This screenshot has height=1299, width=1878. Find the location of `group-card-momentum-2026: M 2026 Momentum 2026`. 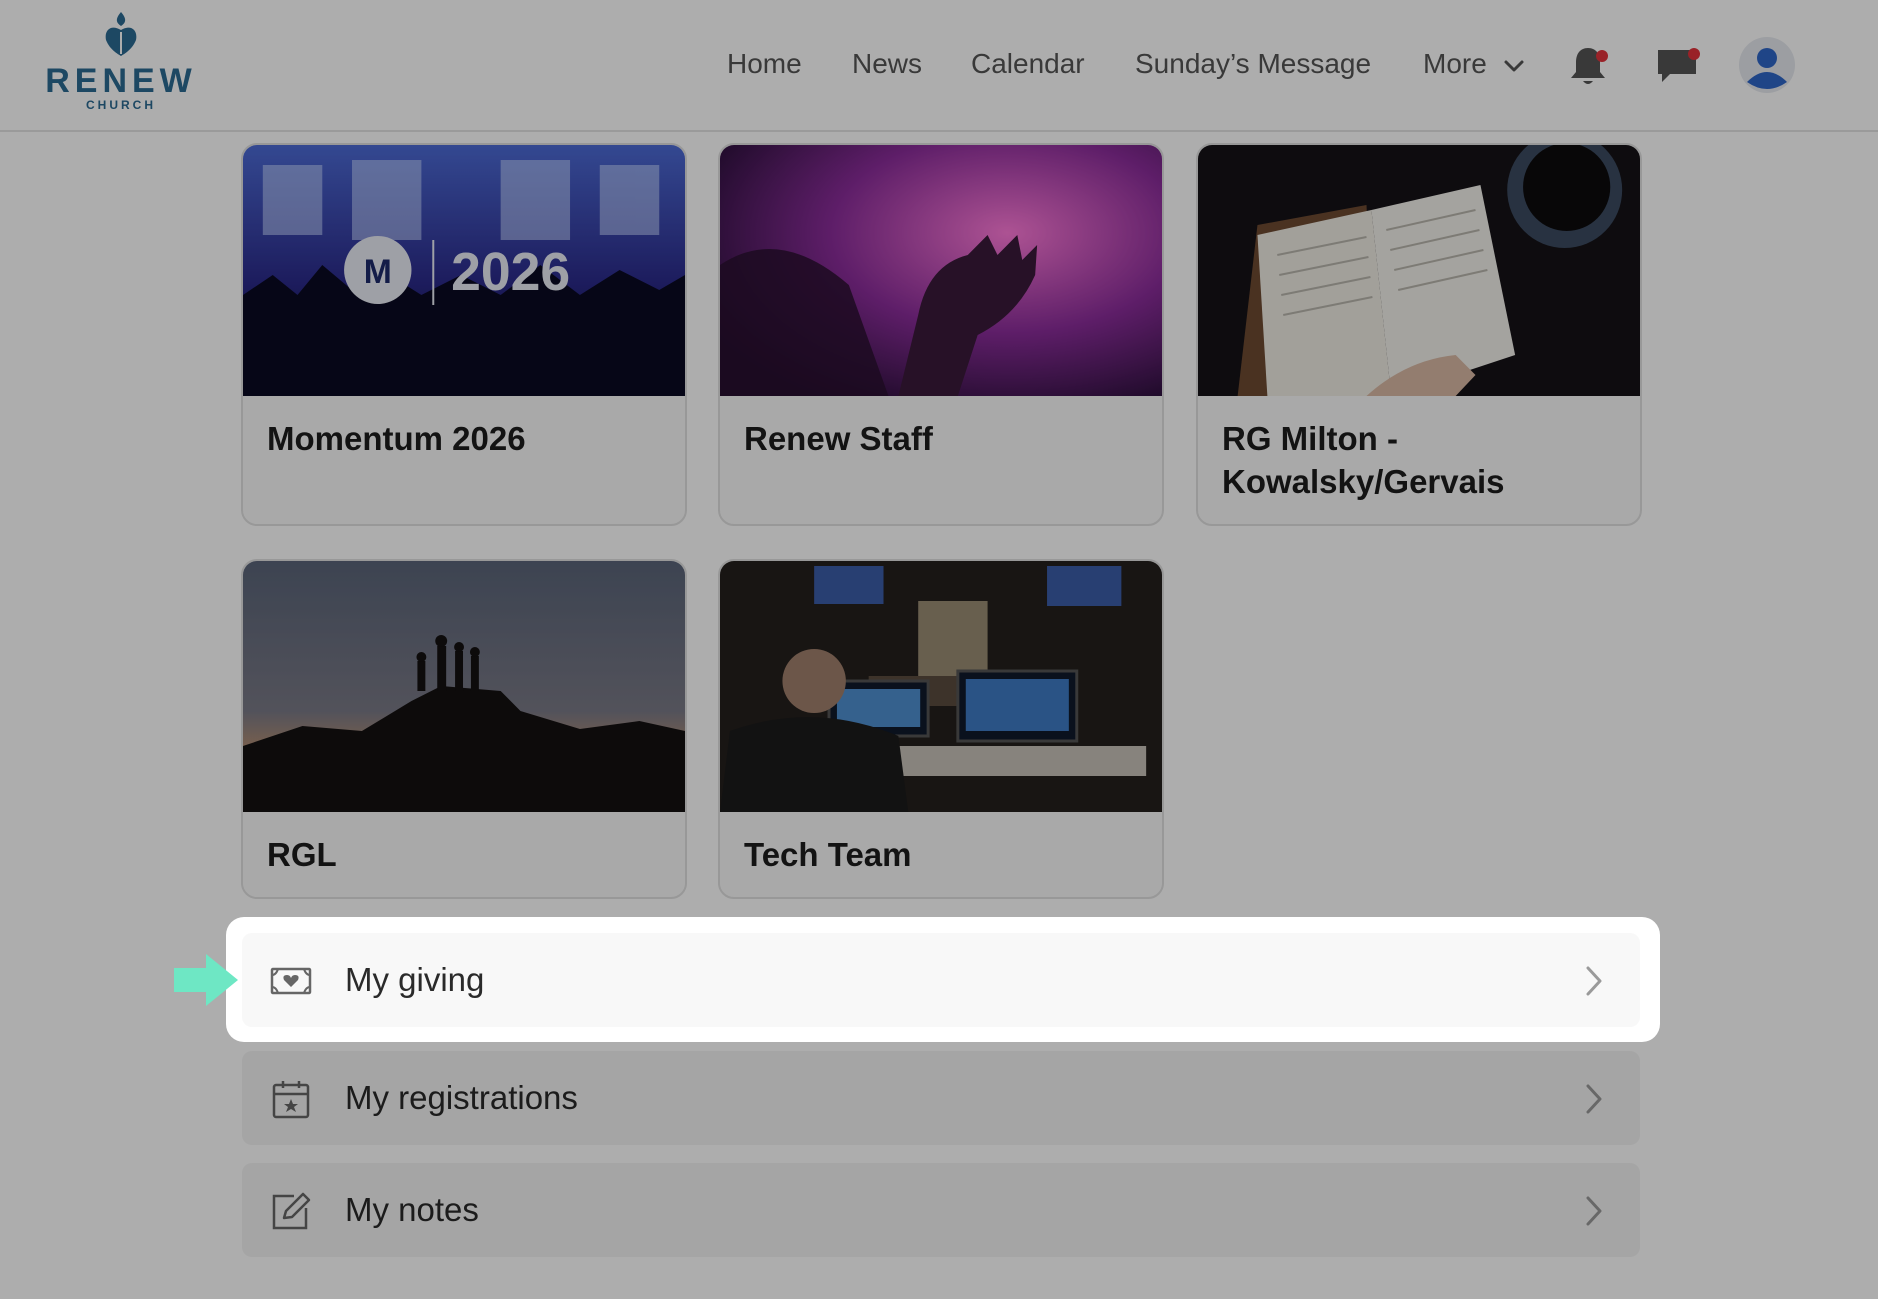

group-card-momentum-2026: M 2026 Momentum 2026 is located at coordinates (464, 334).